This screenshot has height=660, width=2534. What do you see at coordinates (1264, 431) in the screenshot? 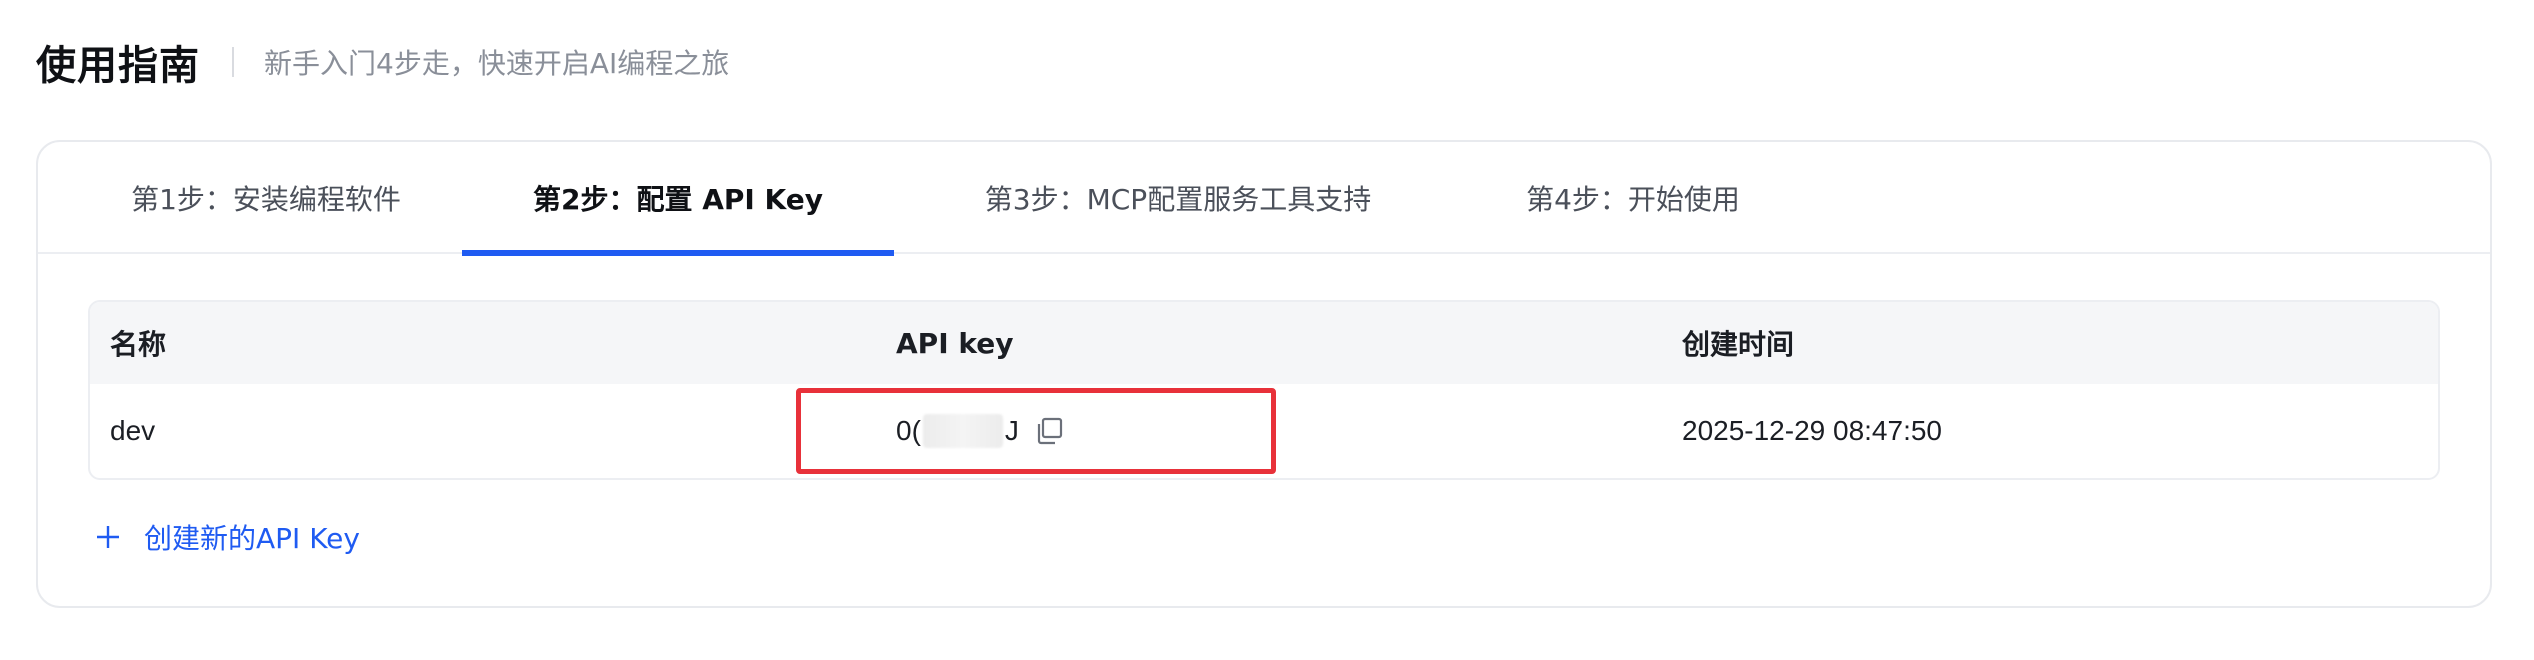
I see `table-row: dev 0( J 2025-12-29 08:47:50` at bounding box center [1264, 431].